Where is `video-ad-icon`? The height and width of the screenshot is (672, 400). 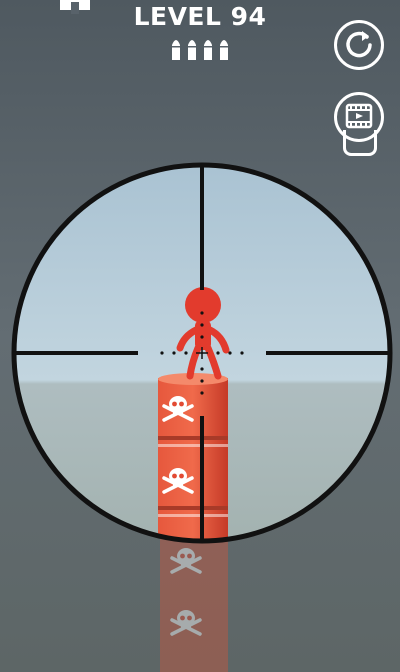
video-ad-icon is located at coordinates (359, 116).